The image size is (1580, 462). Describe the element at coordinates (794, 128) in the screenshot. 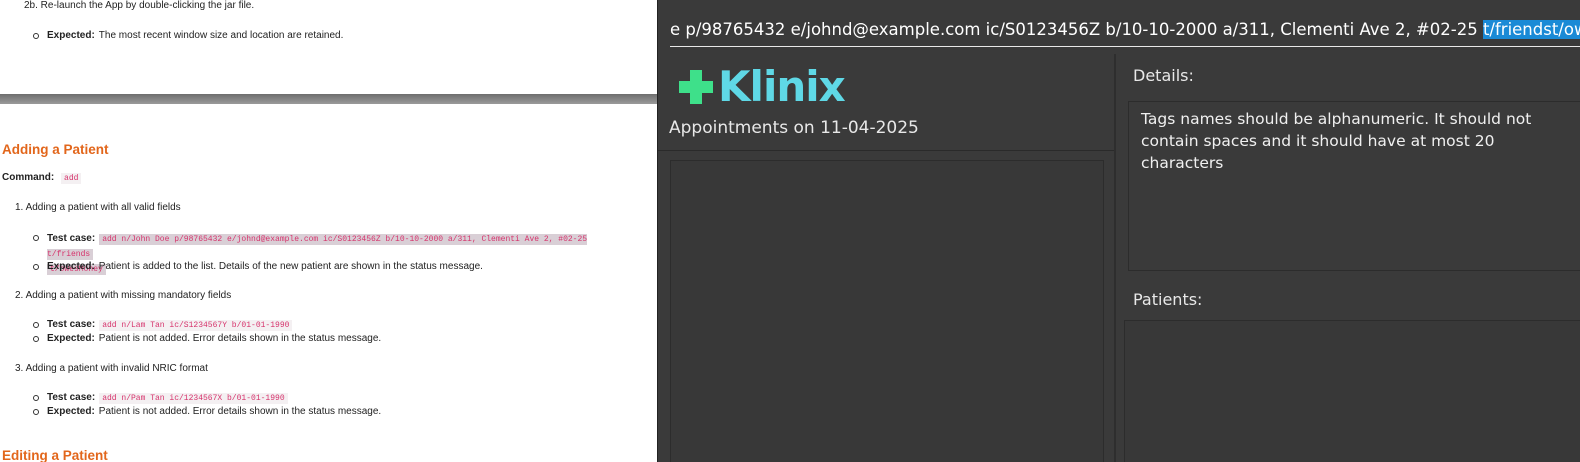

I see `appointments-title: Appointments on 11-04-2025` at that location.